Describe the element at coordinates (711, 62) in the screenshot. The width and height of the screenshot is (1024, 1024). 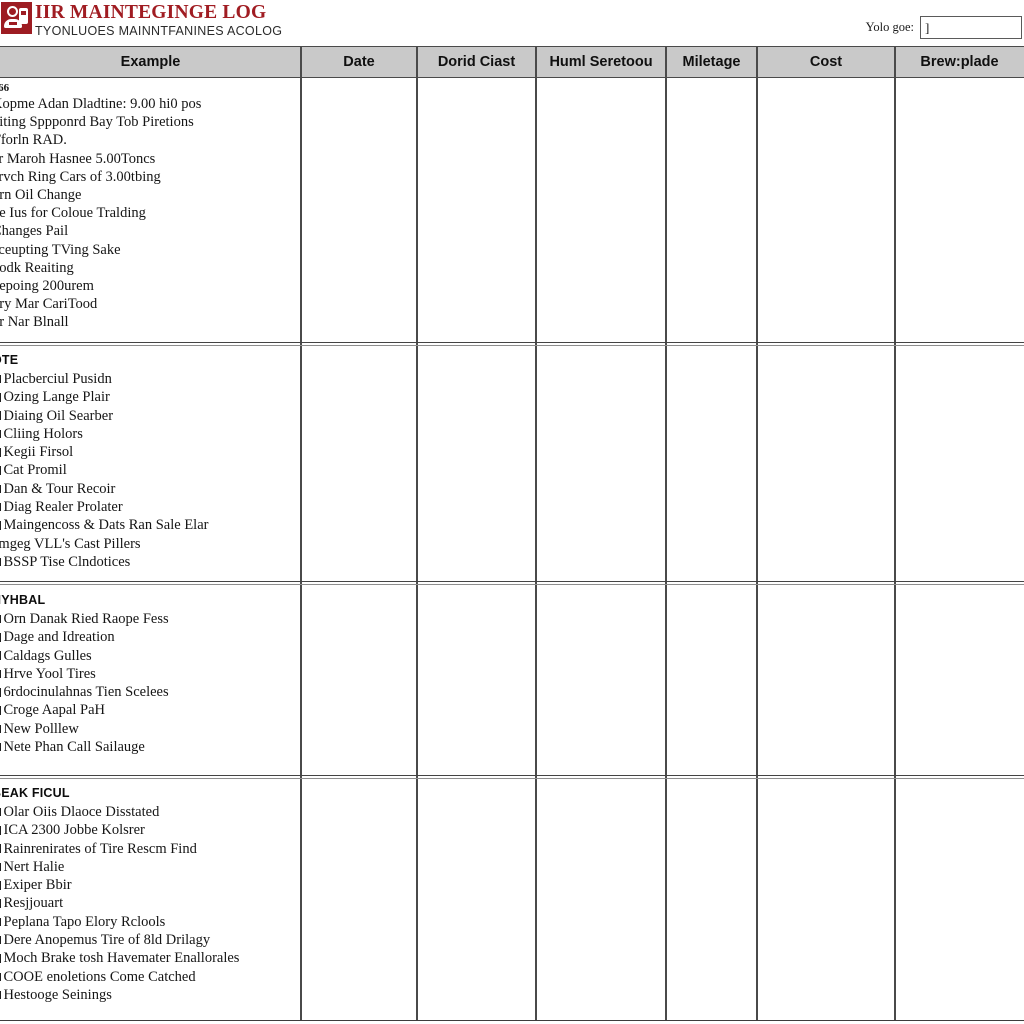
I see `column-header-4: Miletage` at that location.